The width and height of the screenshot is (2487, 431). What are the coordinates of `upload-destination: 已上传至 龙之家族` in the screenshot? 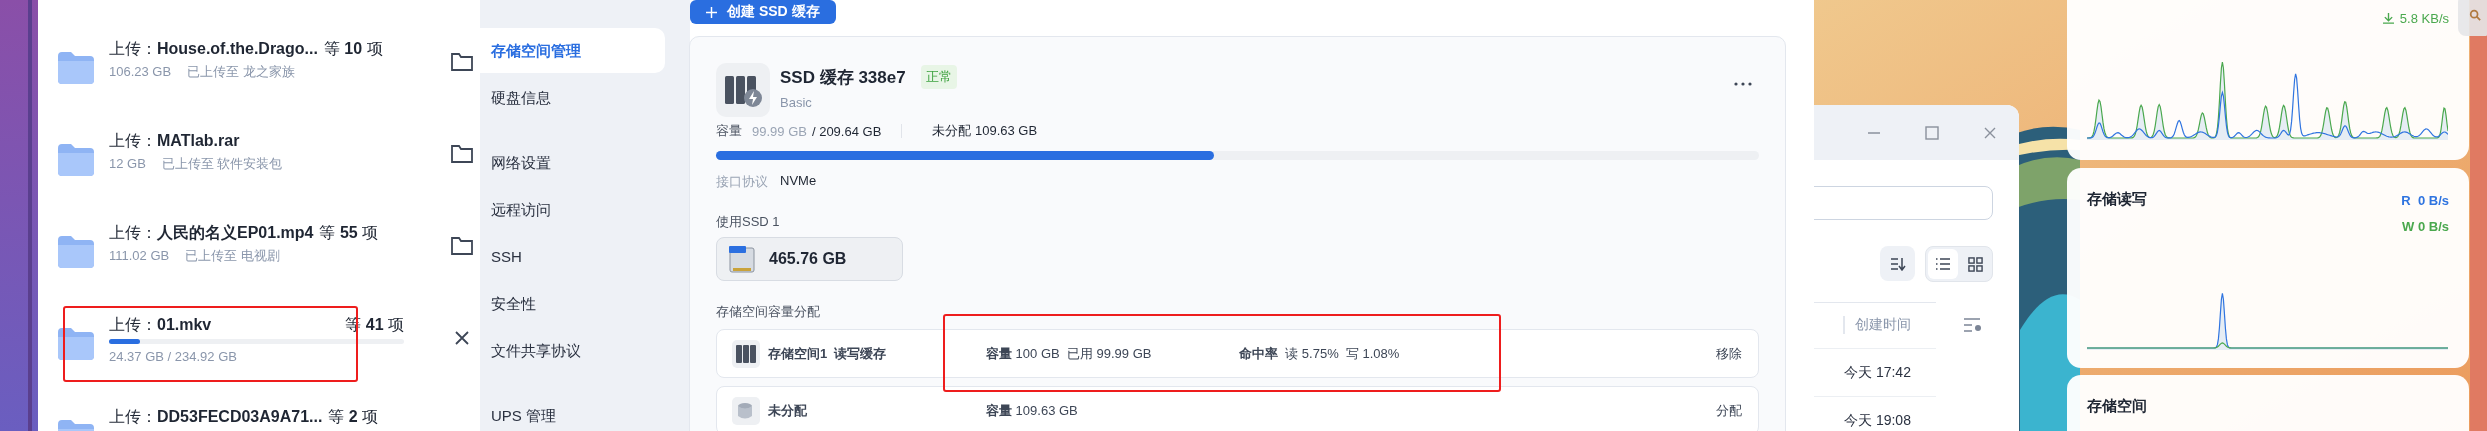 It's located at (241, 72).